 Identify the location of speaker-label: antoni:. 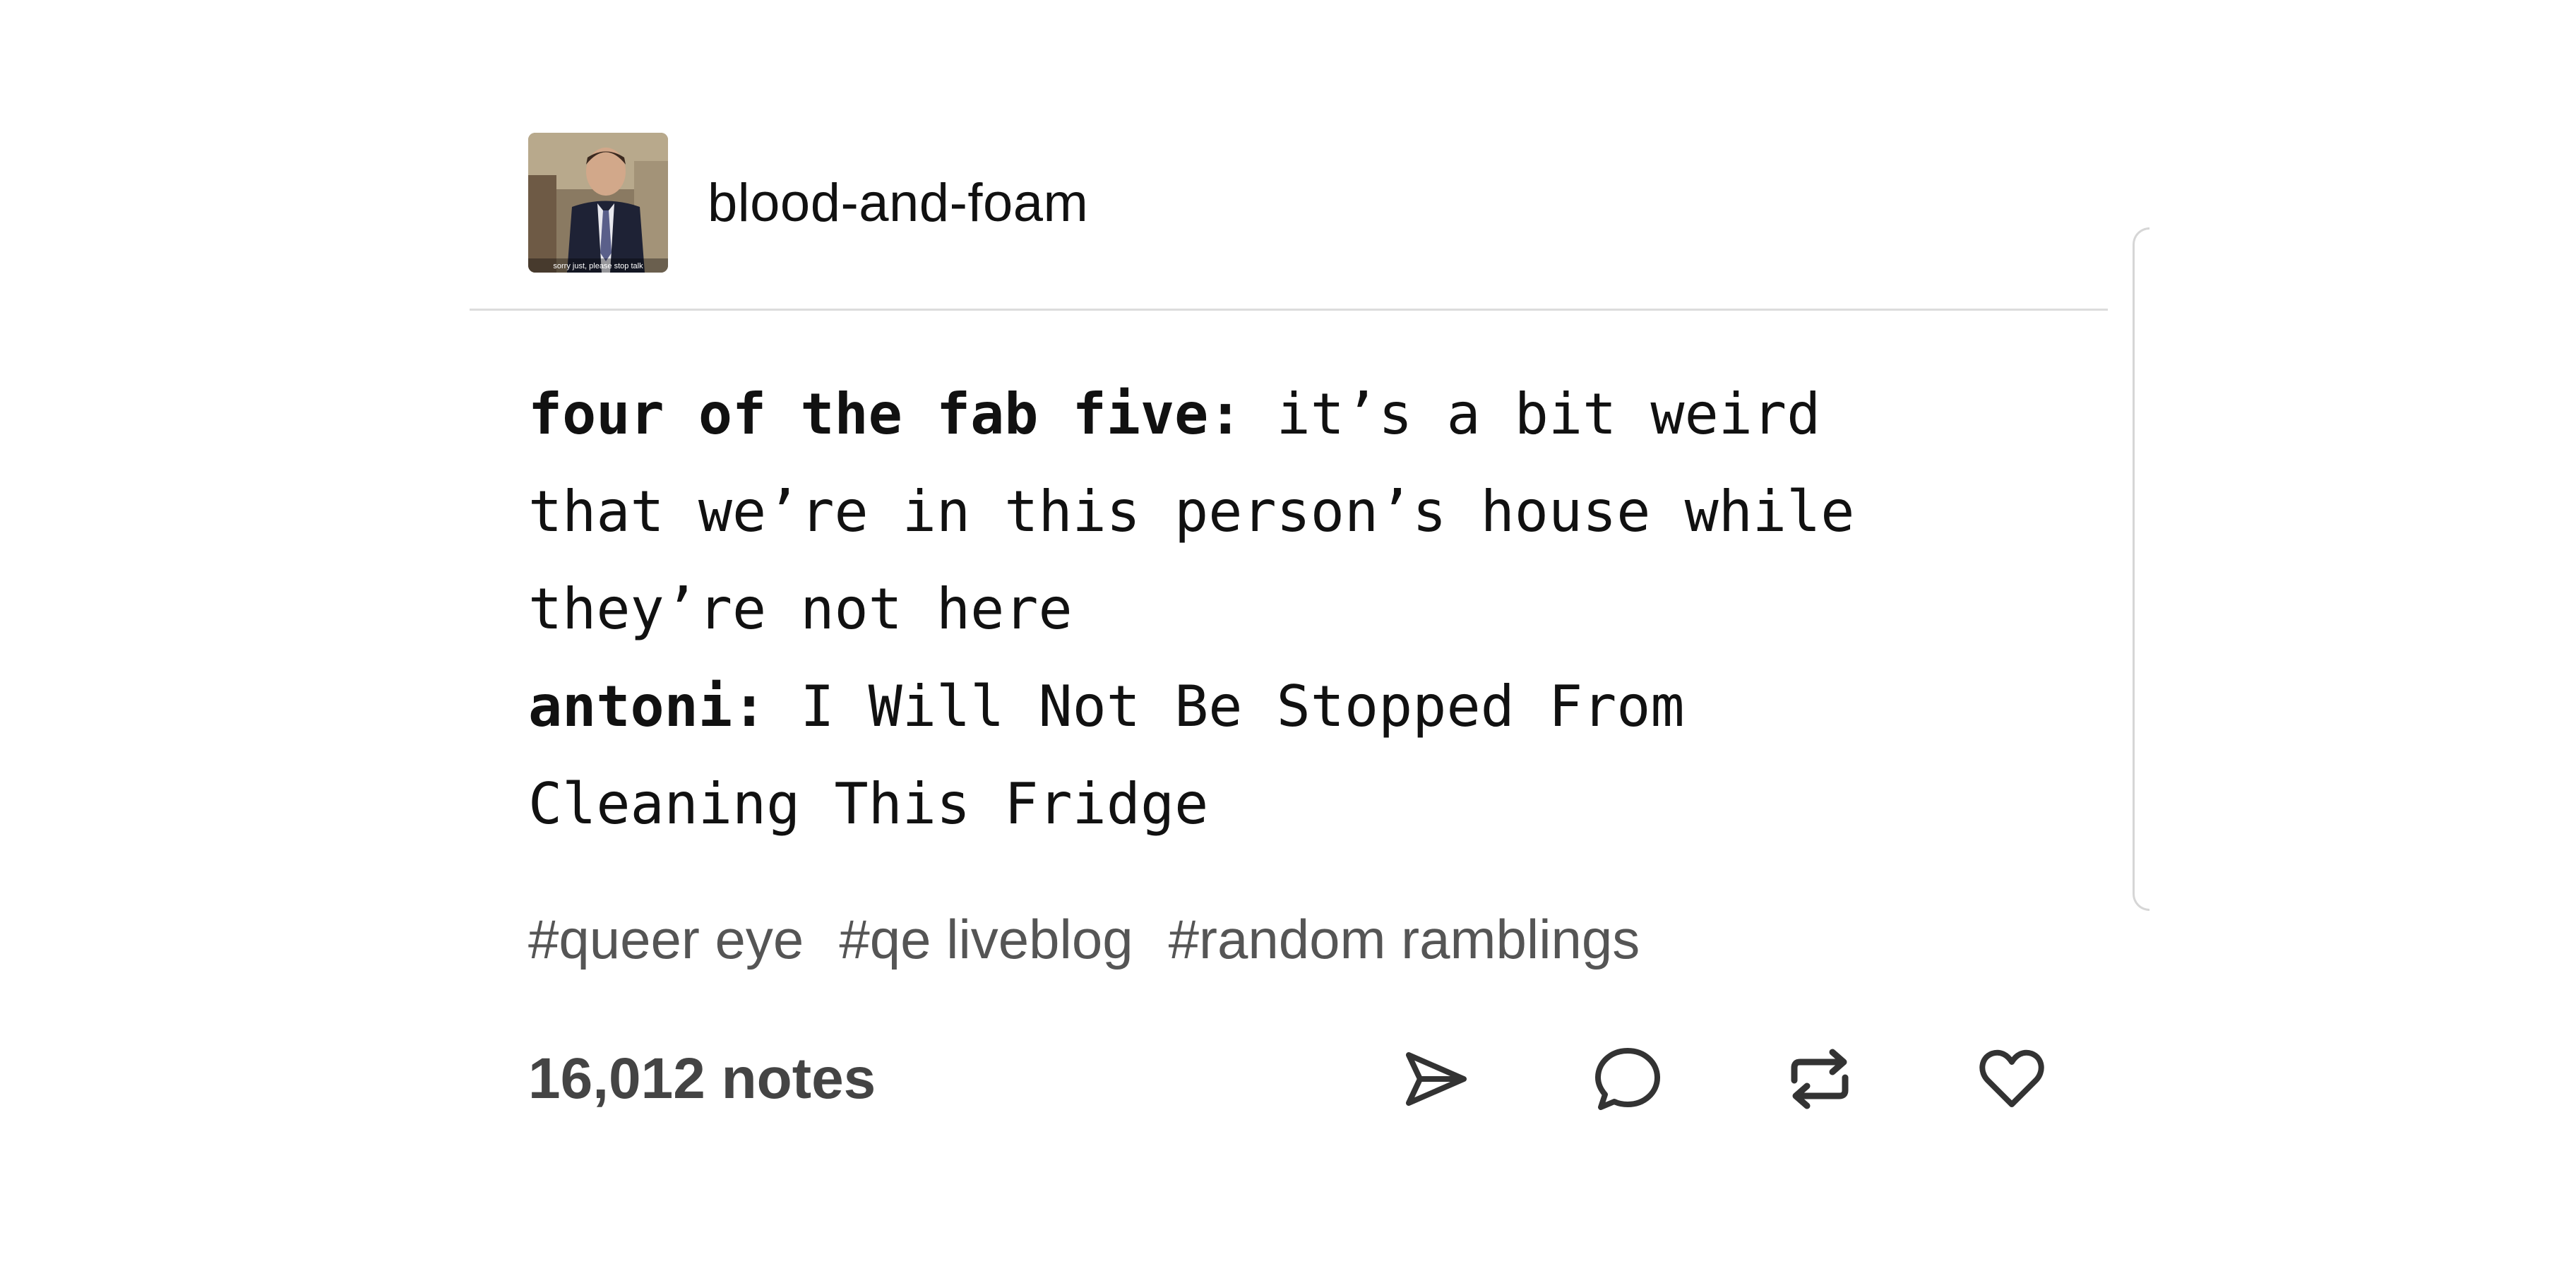
(647, 706).